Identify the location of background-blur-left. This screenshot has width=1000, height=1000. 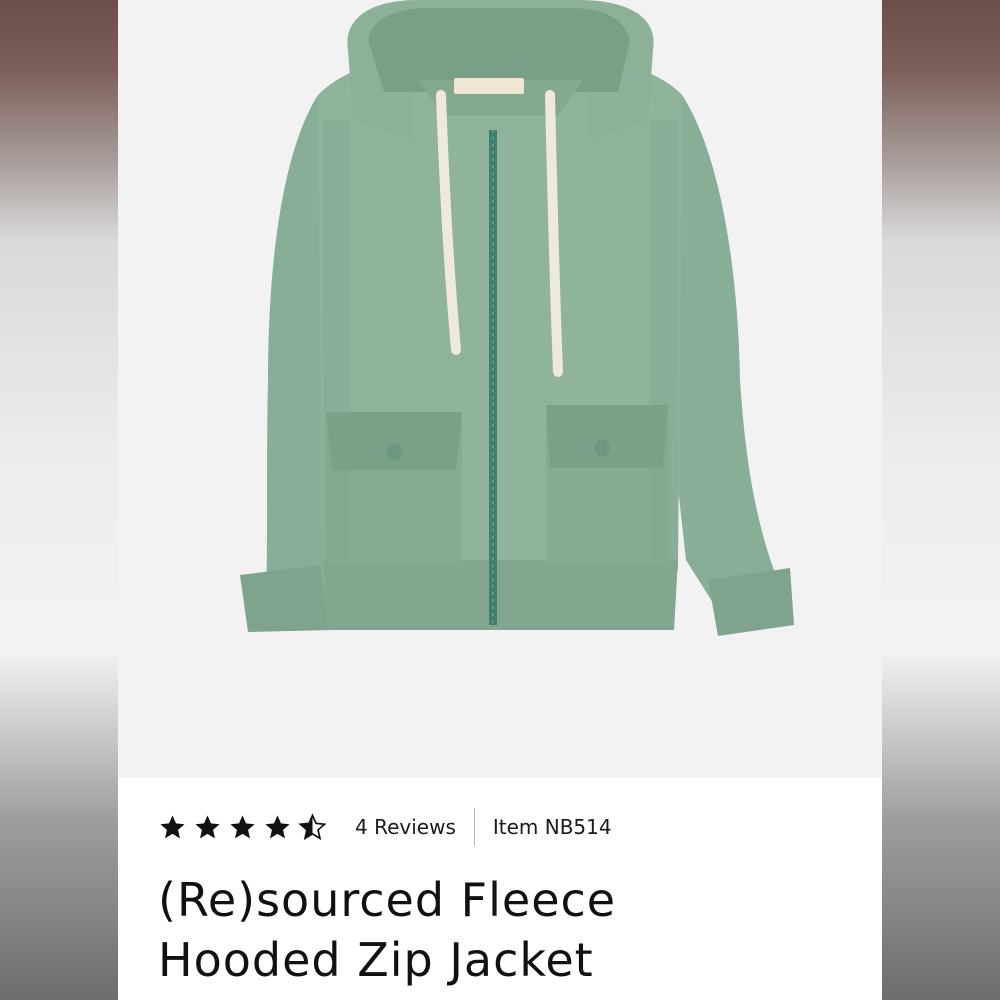
(59, 500).